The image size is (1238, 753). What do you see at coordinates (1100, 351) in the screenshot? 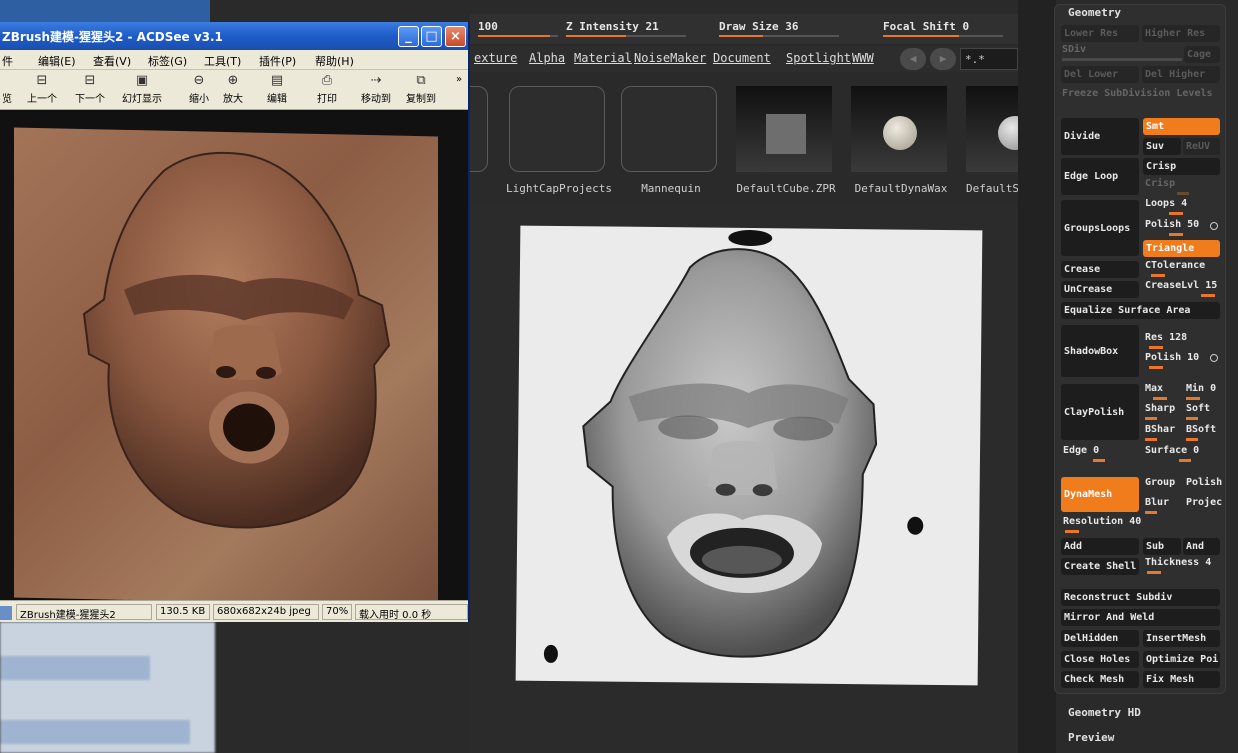
I see `shadowbox-button: ShadowBox` at bounding box center [1100, 351].